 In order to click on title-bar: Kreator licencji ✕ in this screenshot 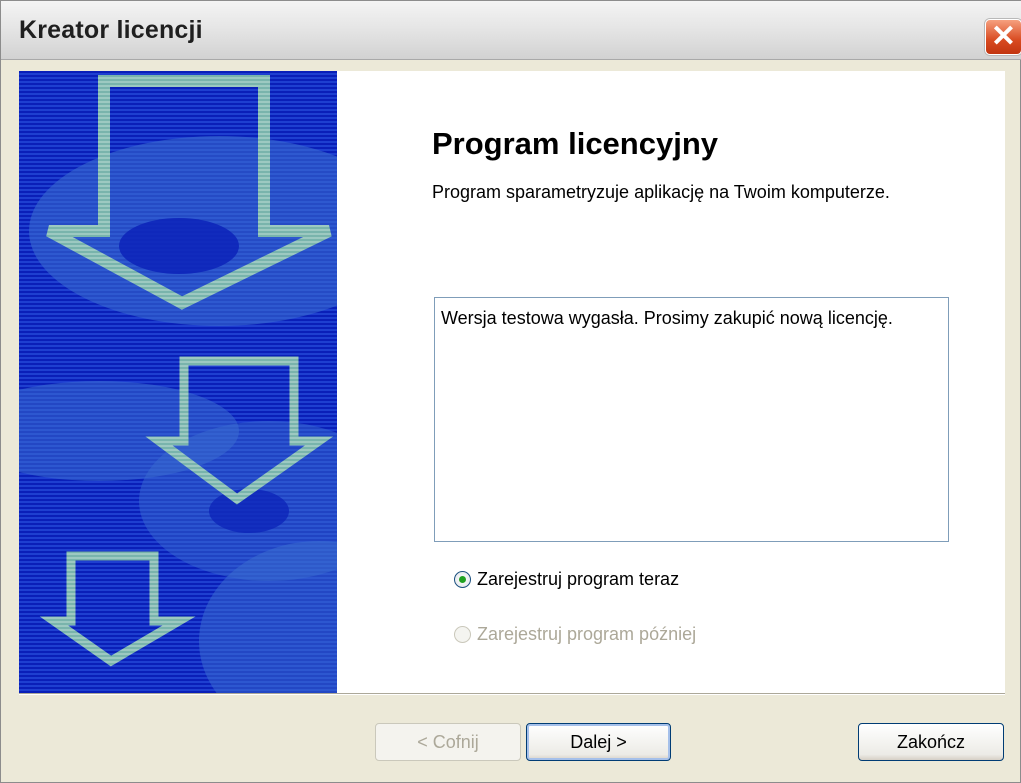, I will do `click(511, 30)`.